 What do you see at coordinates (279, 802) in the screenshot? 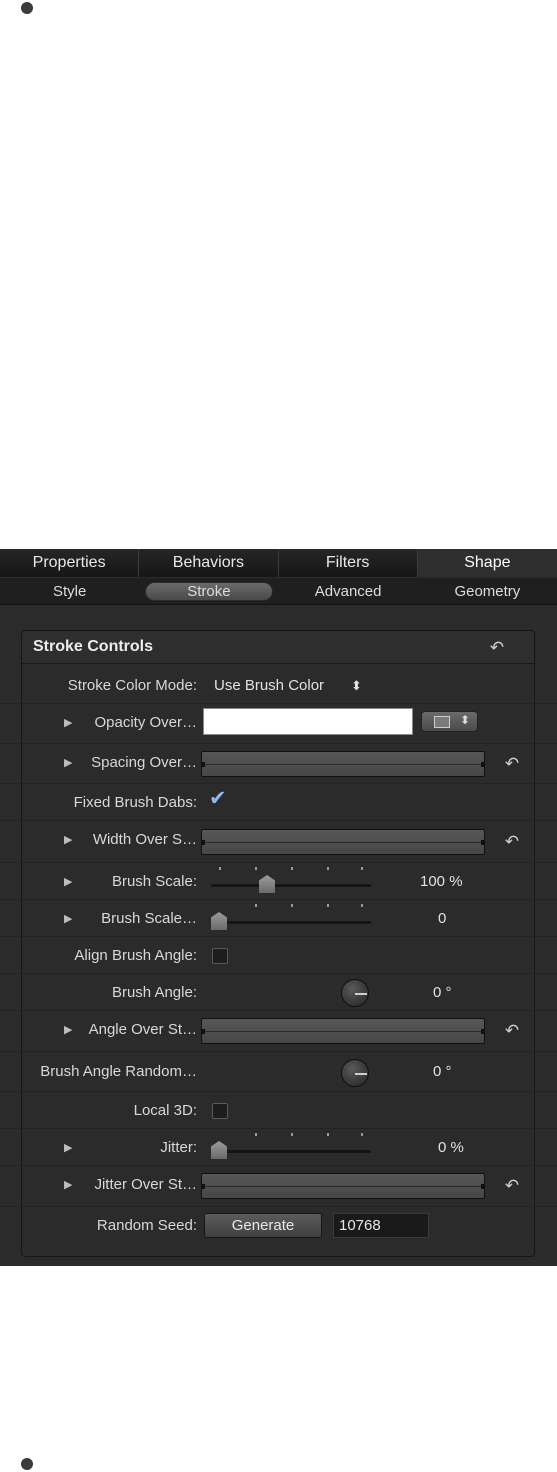
I see `row-fixed-brush-dabs: Fixed Brush Dabs: ✔` at bounding box center [279, 802].